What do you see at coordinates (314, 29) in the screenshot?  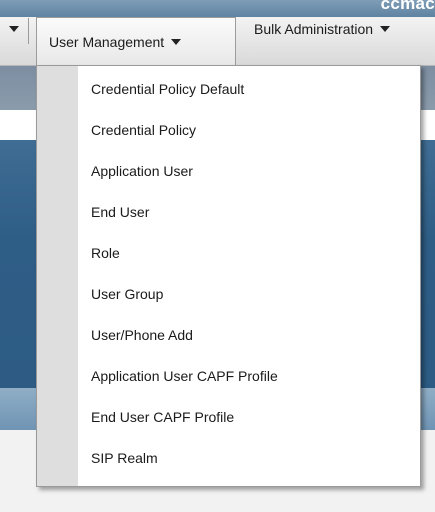 I see `menu-bulk-administration-label: Bulk Administration` at bounding box center [314, 29].